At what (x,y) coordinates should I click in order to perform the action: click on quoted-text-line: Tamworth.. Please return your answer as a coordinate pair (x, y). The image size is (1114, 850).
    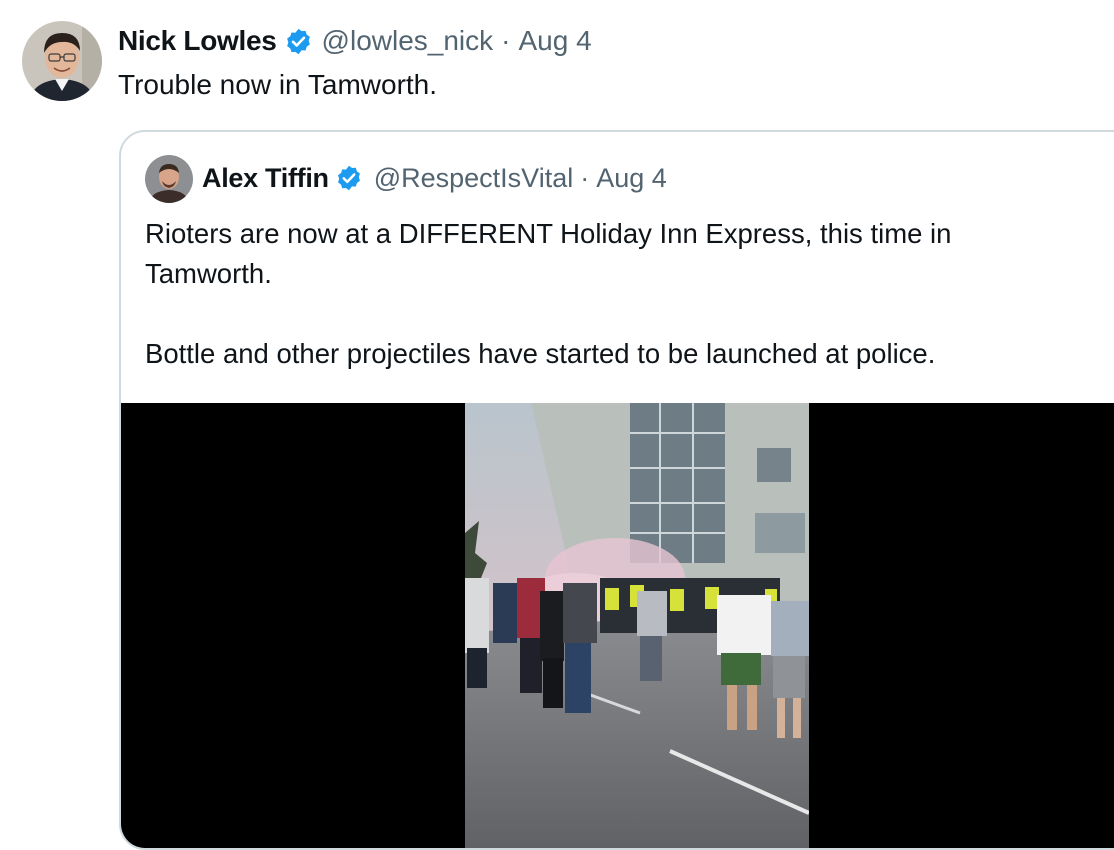
    Looking at the image, I should click on (208, 273).